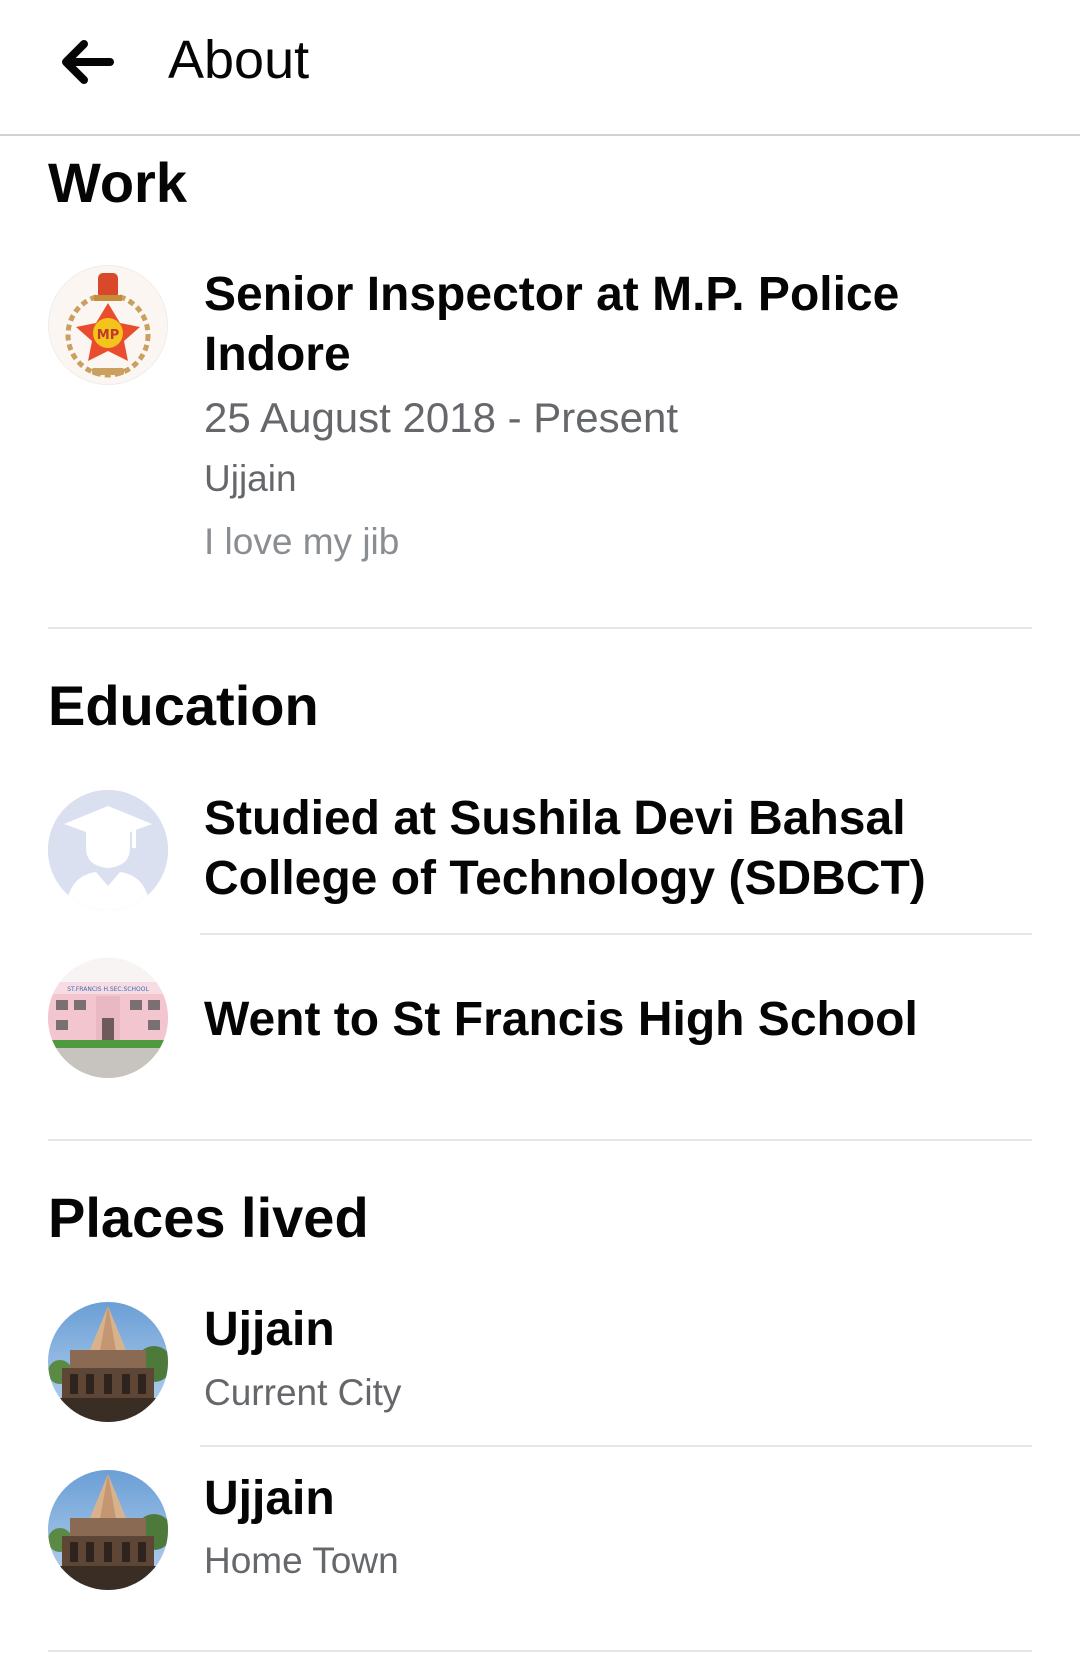  Describe the element at coordinates (250, 478) in the screenshot. I see `work-location: Ujjain` at that location.